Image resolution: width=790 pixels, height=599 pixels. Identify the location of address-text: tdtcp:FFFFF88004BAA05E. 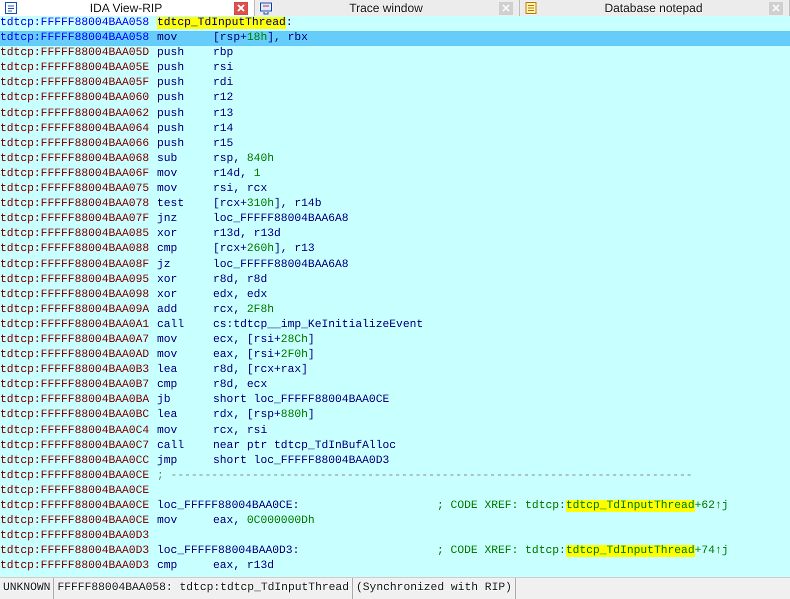
(75, 68).